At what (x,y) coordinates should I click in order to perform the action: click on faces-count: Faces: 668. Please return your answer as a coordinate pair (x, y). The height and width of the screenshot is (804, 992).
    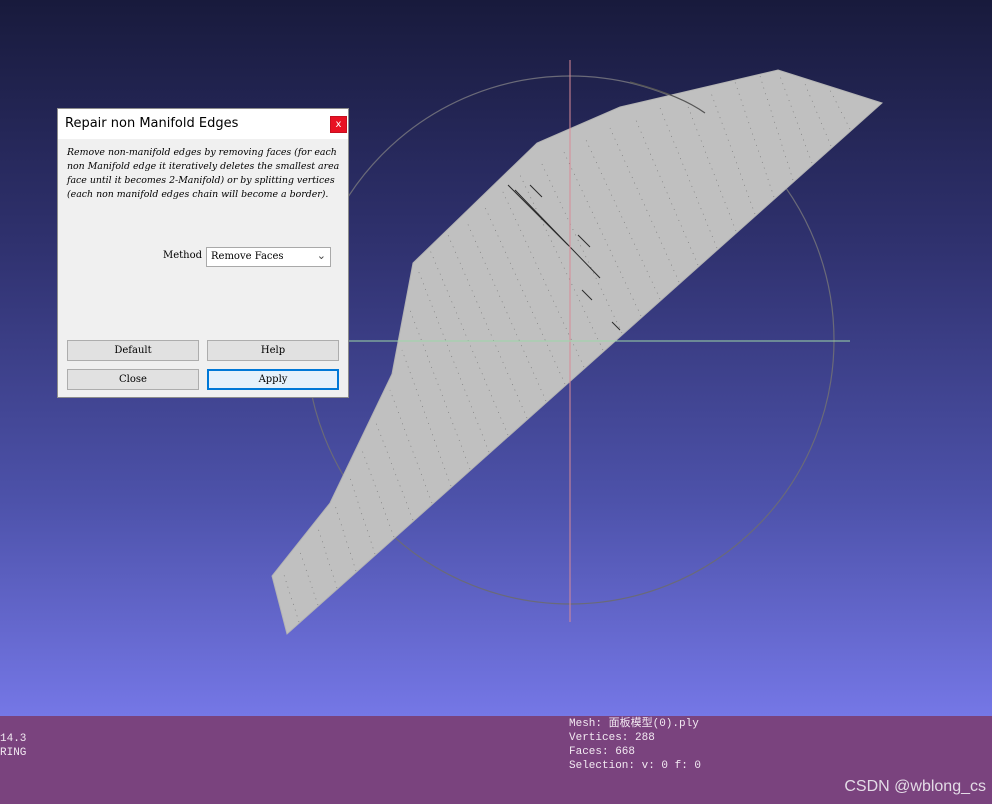
    Looking at the image, I should click on (602, 752).